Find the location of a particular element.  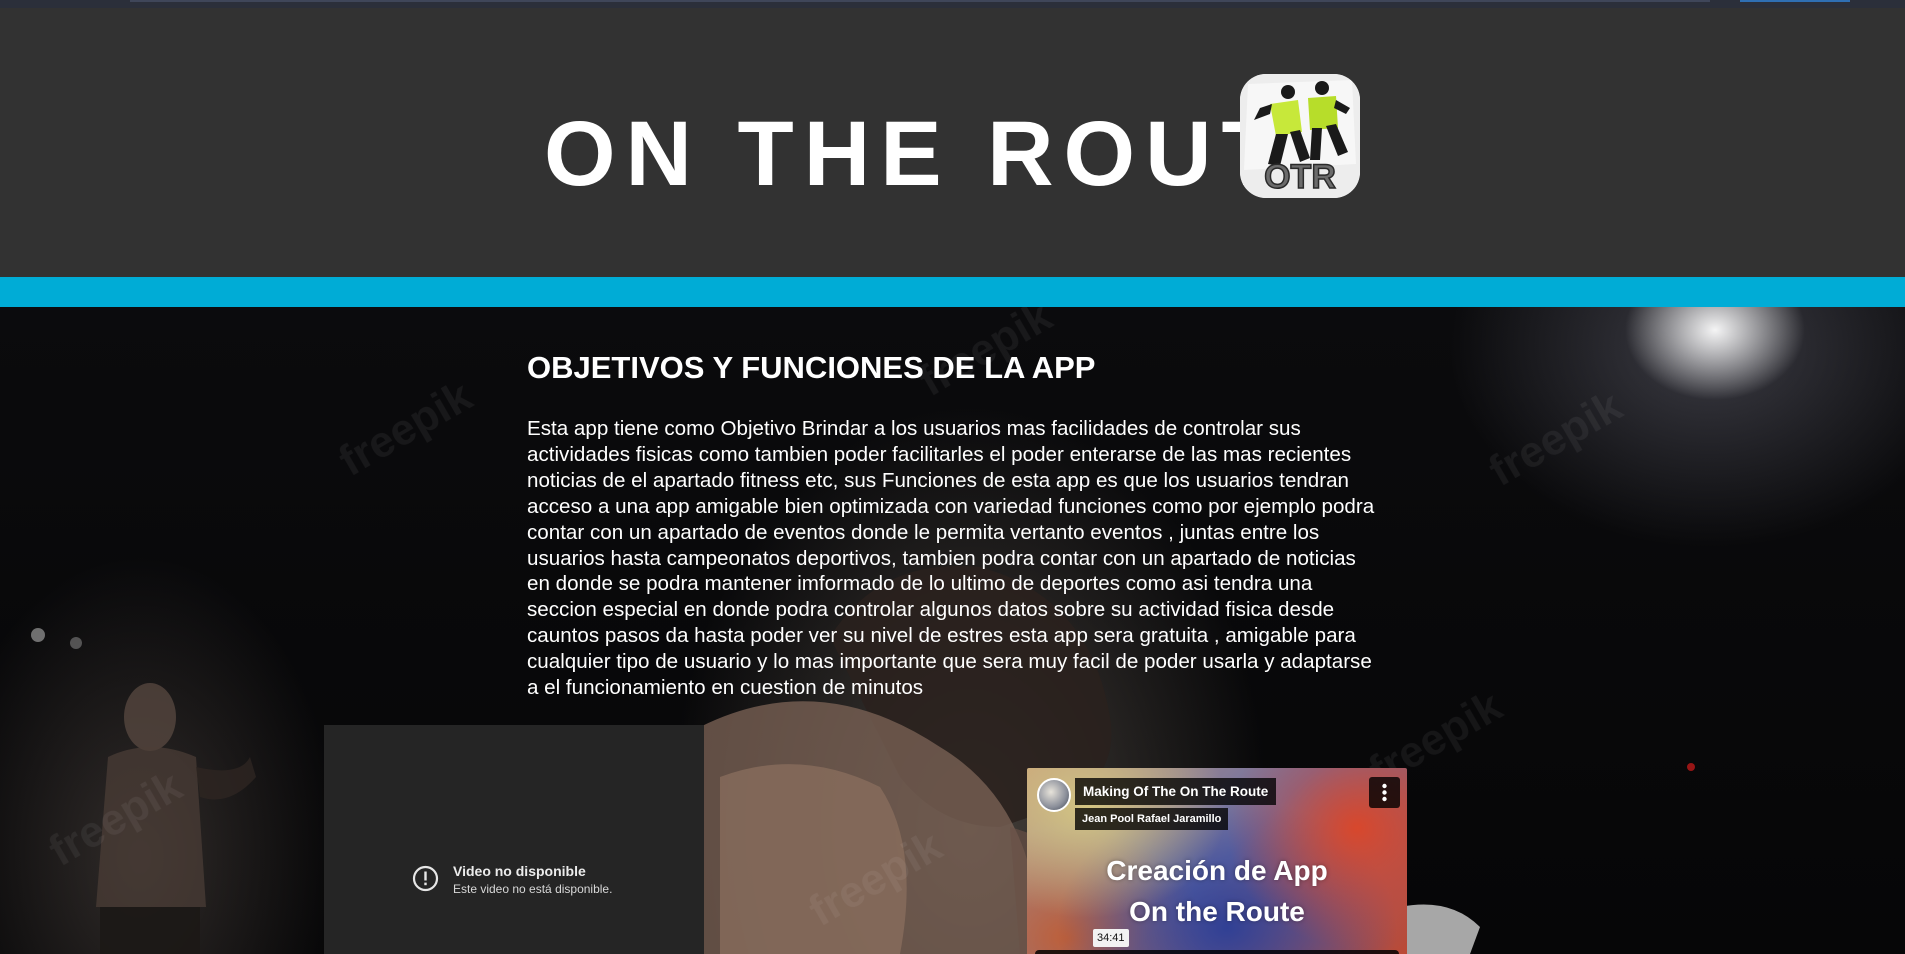

accent-band is located at coordinates (952, 292).